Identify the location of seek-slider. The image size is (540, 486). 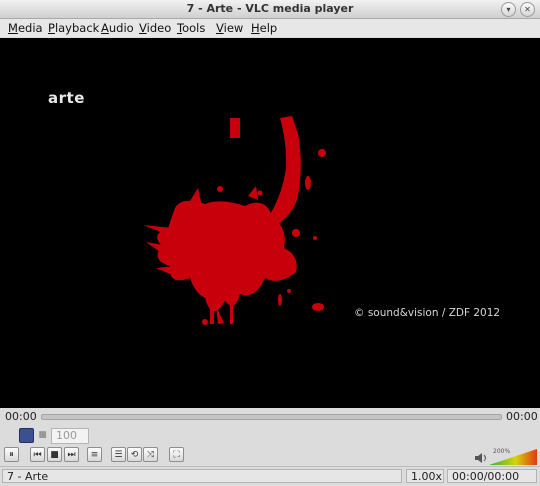
(271, 417).